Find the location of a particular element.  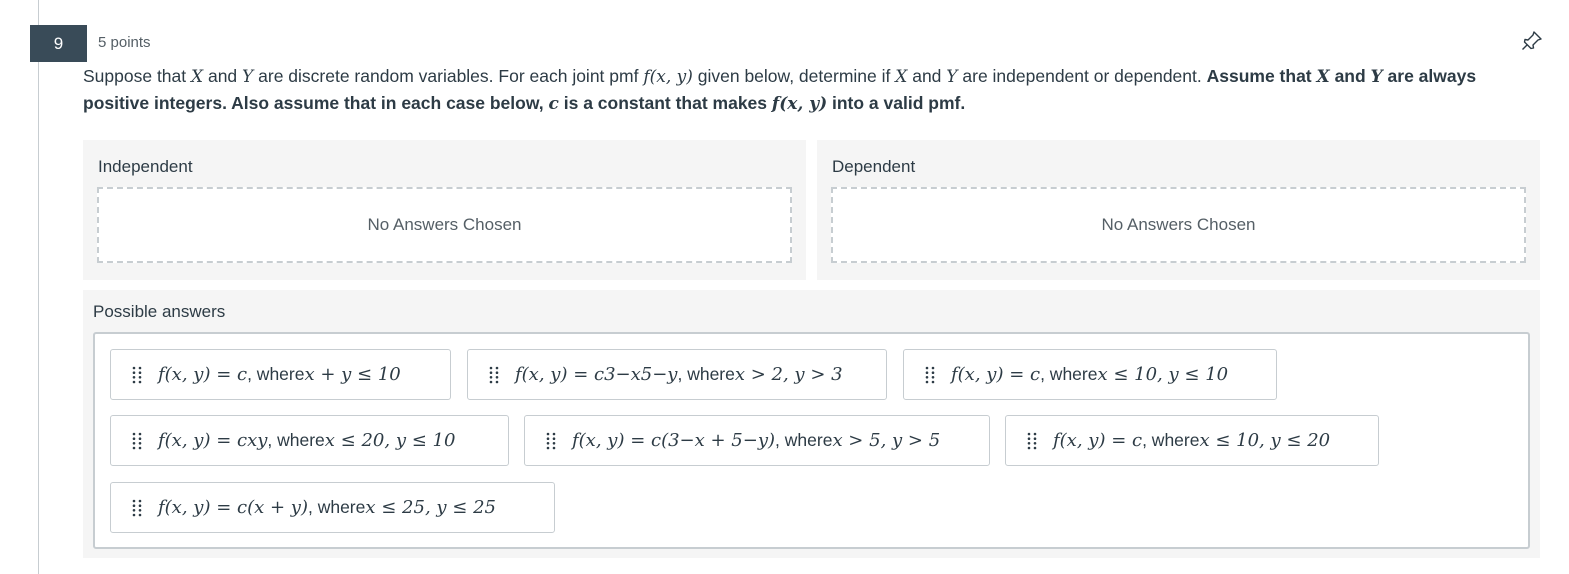

question-left-rule is located at coordinates (38, 287).